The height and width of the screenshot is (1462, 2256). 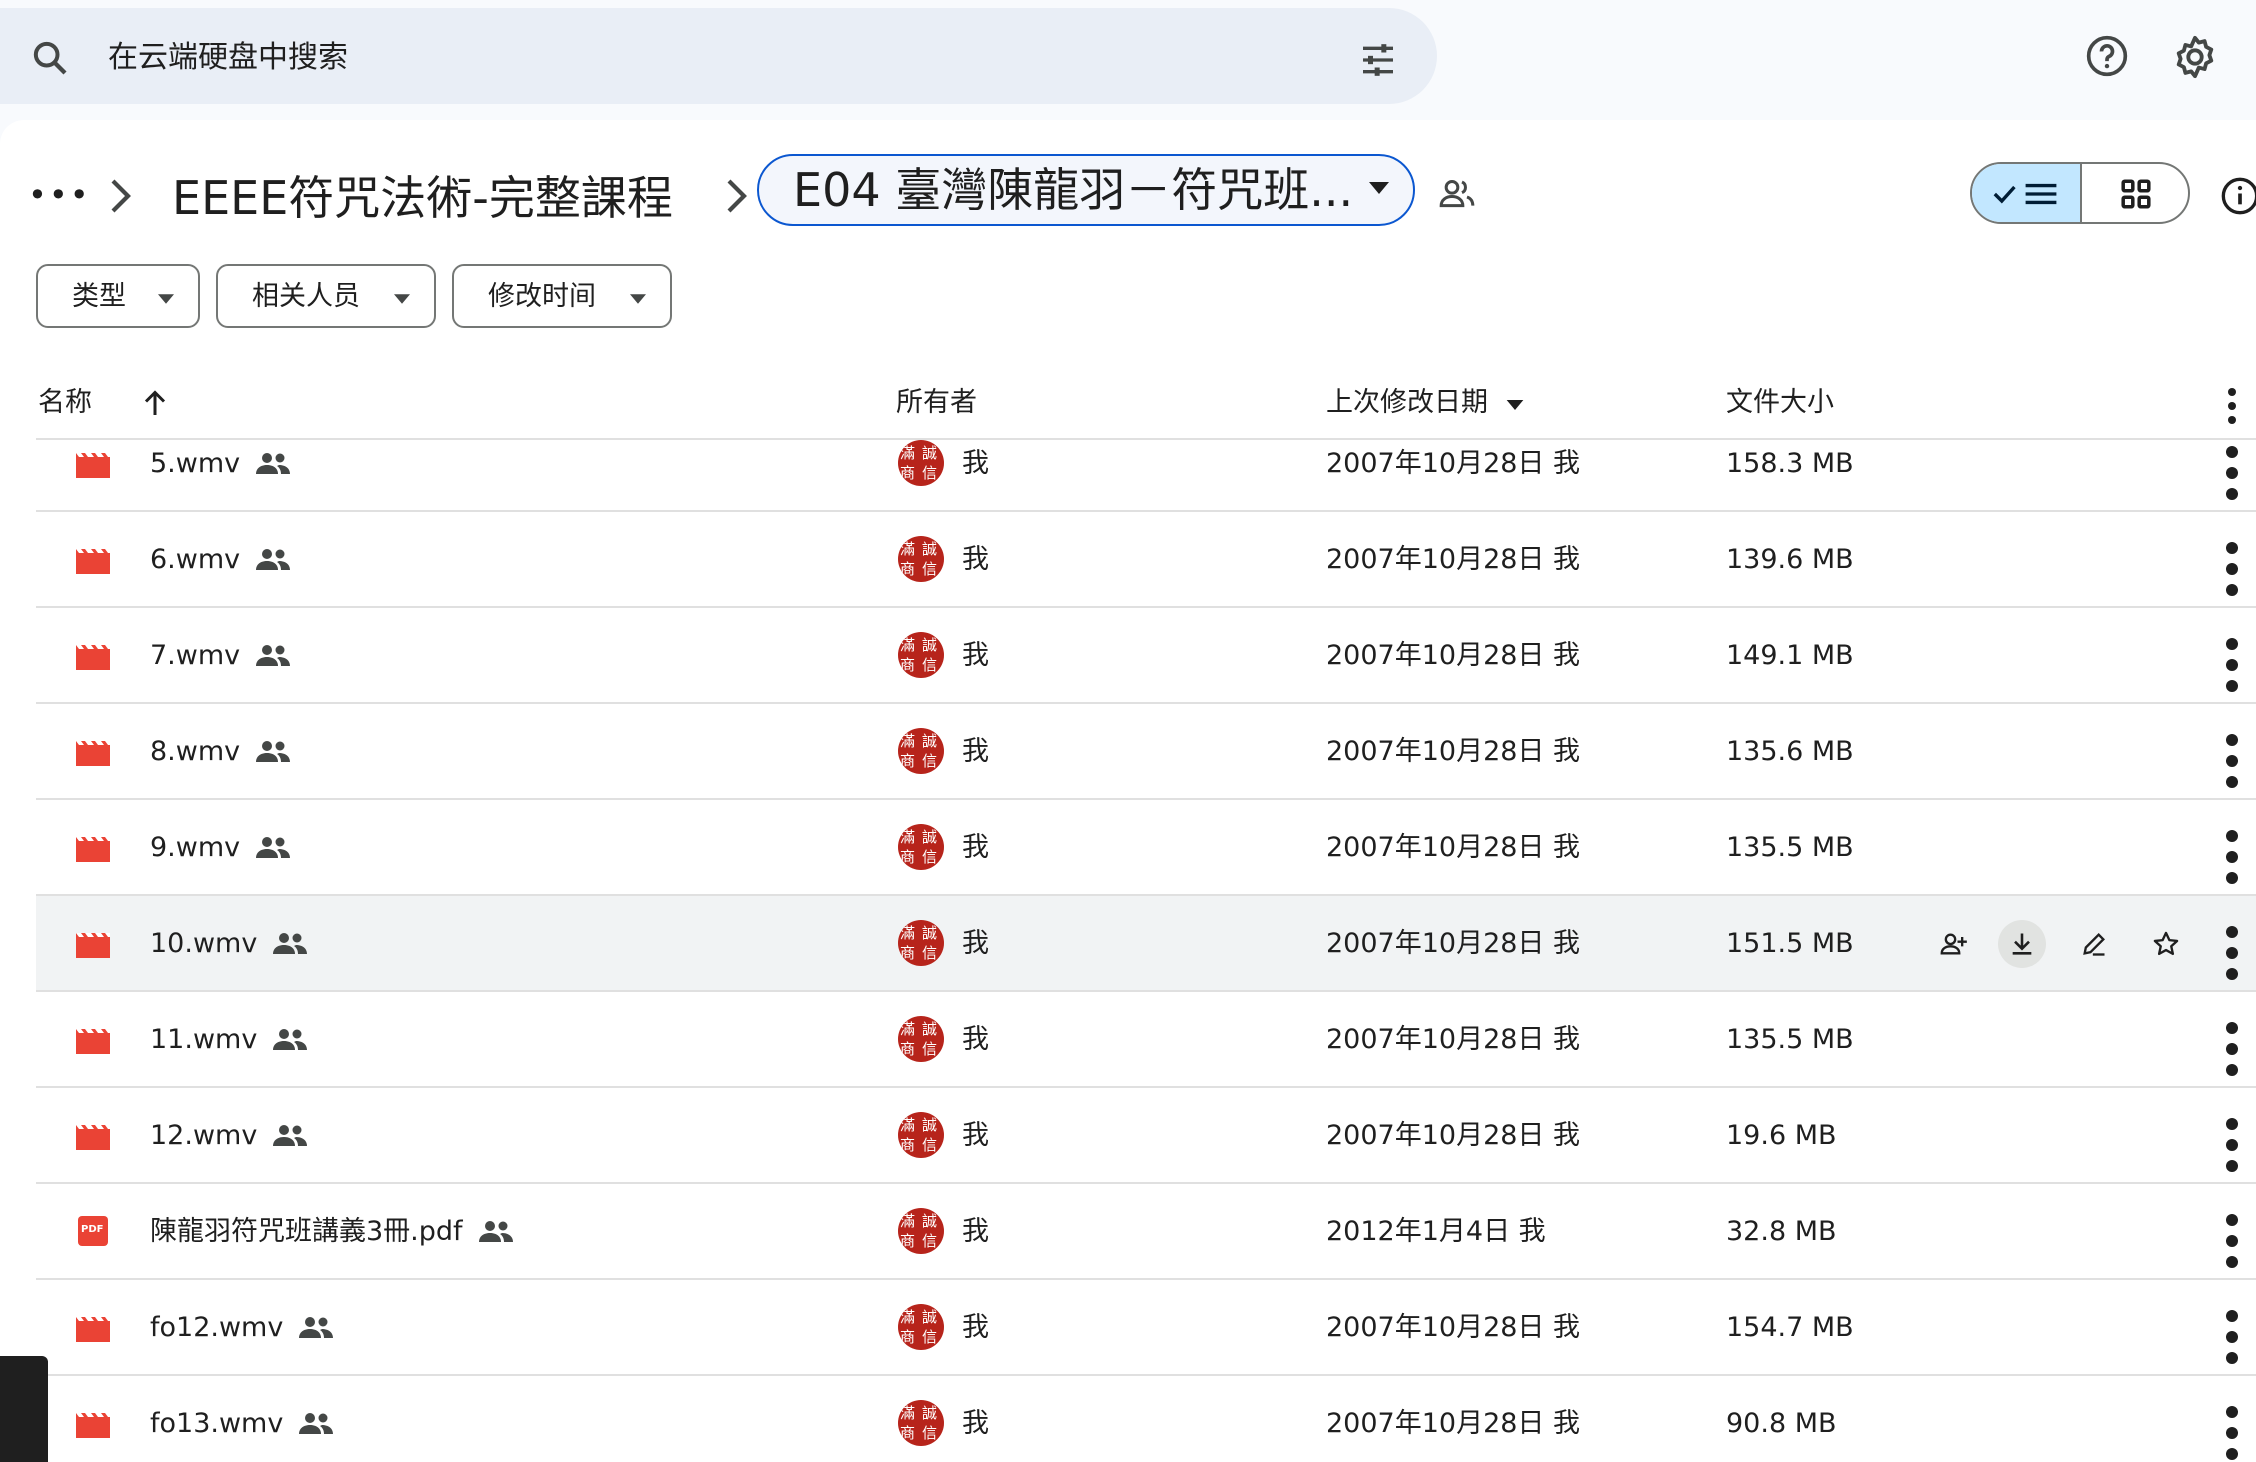 I want to click on file-size: 135.6 MB, so click(x=1790, y=751).